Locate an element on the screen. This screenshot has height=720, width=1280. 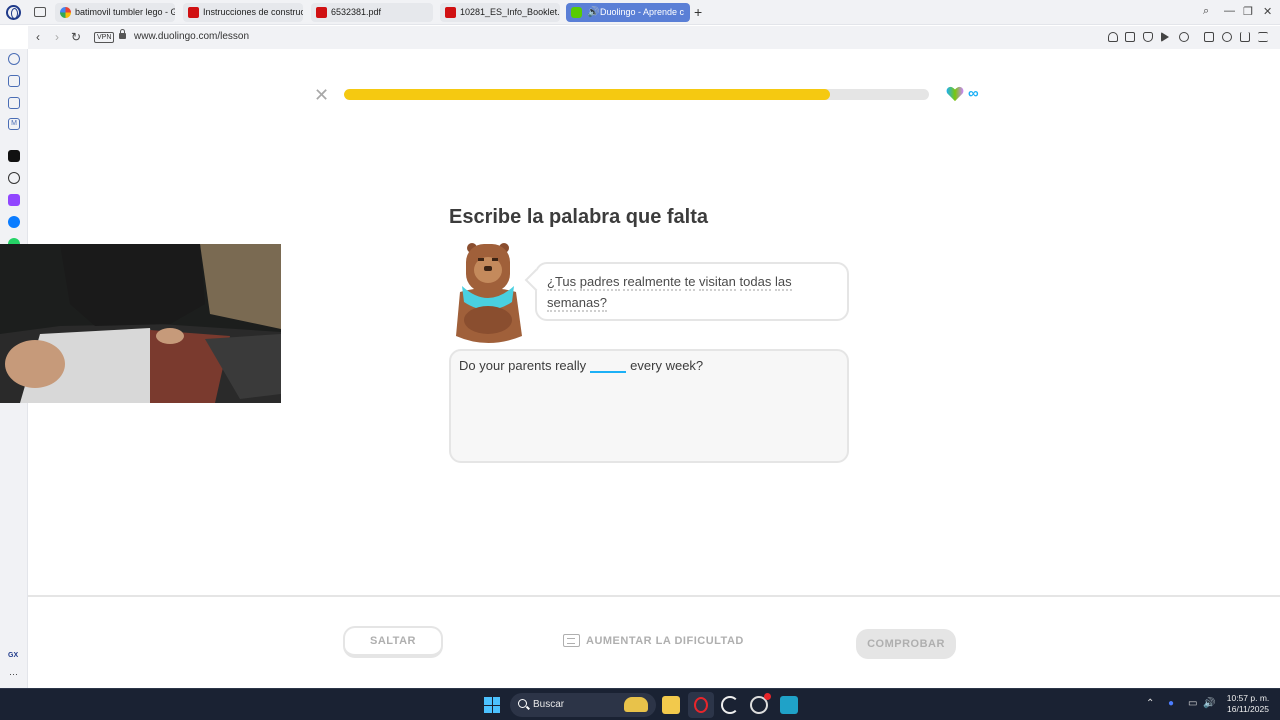
search-highlight-icon is located at coordinates (636, 704).